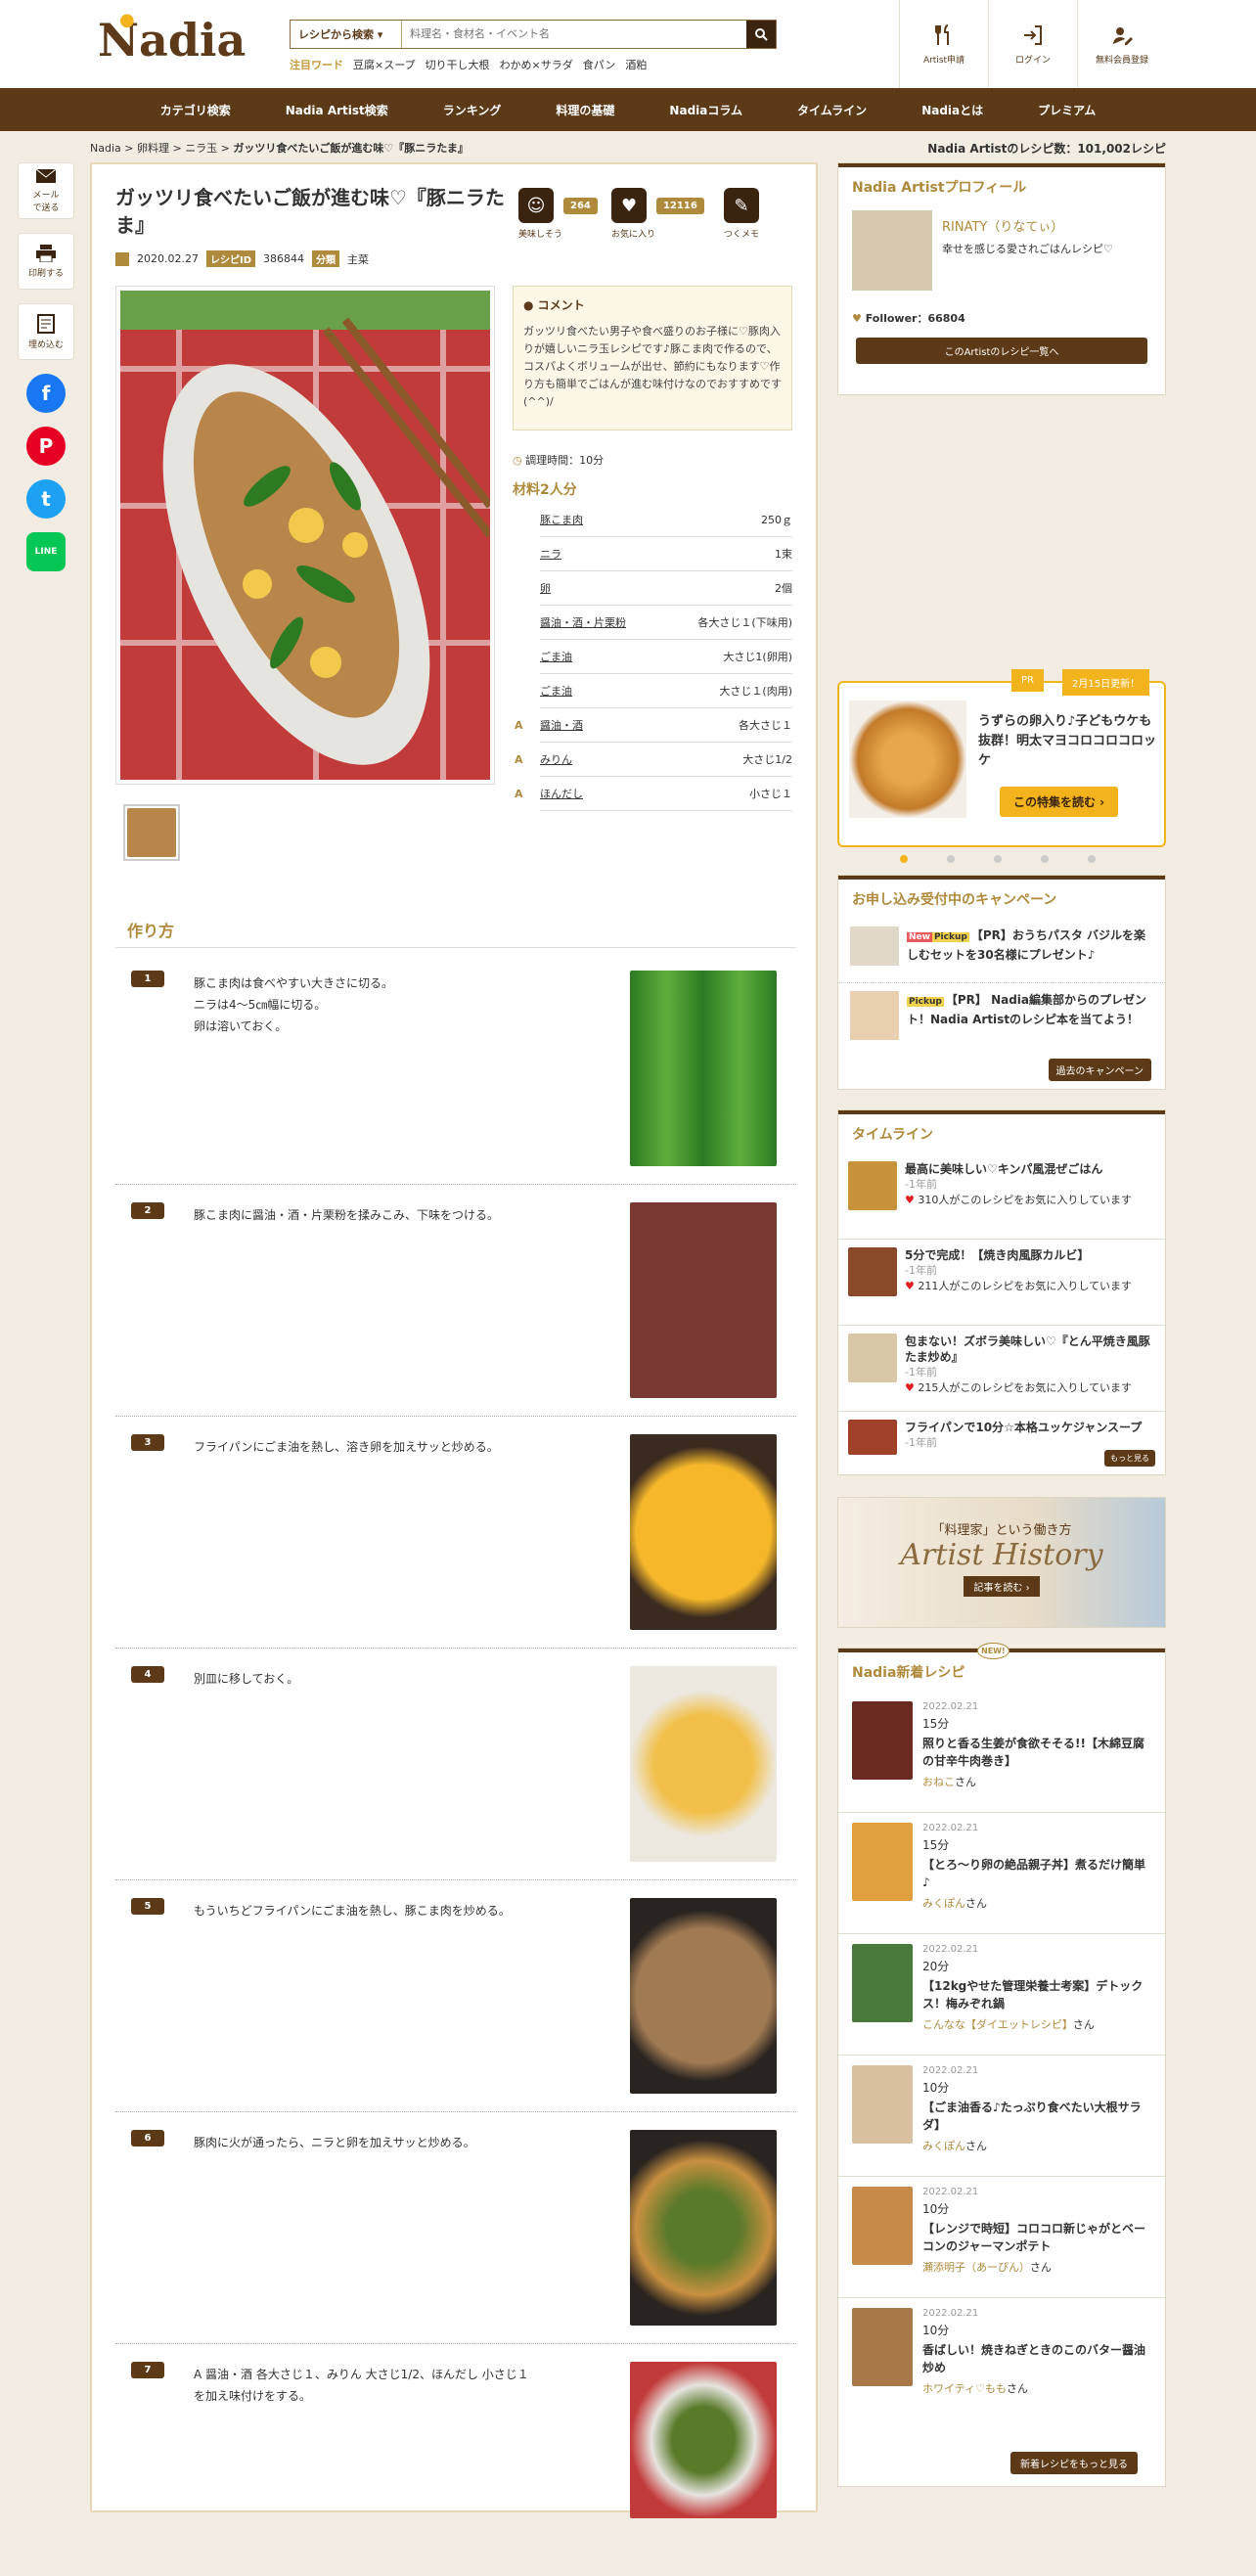  Describe the element at coordinates (1002, 2116) in the screenshot. I see `new-recipe-item: 2022.02.21 10分 【ごま油香る♪たっぷり食べたい大根サラダ】 みくぽんさん` at that location.